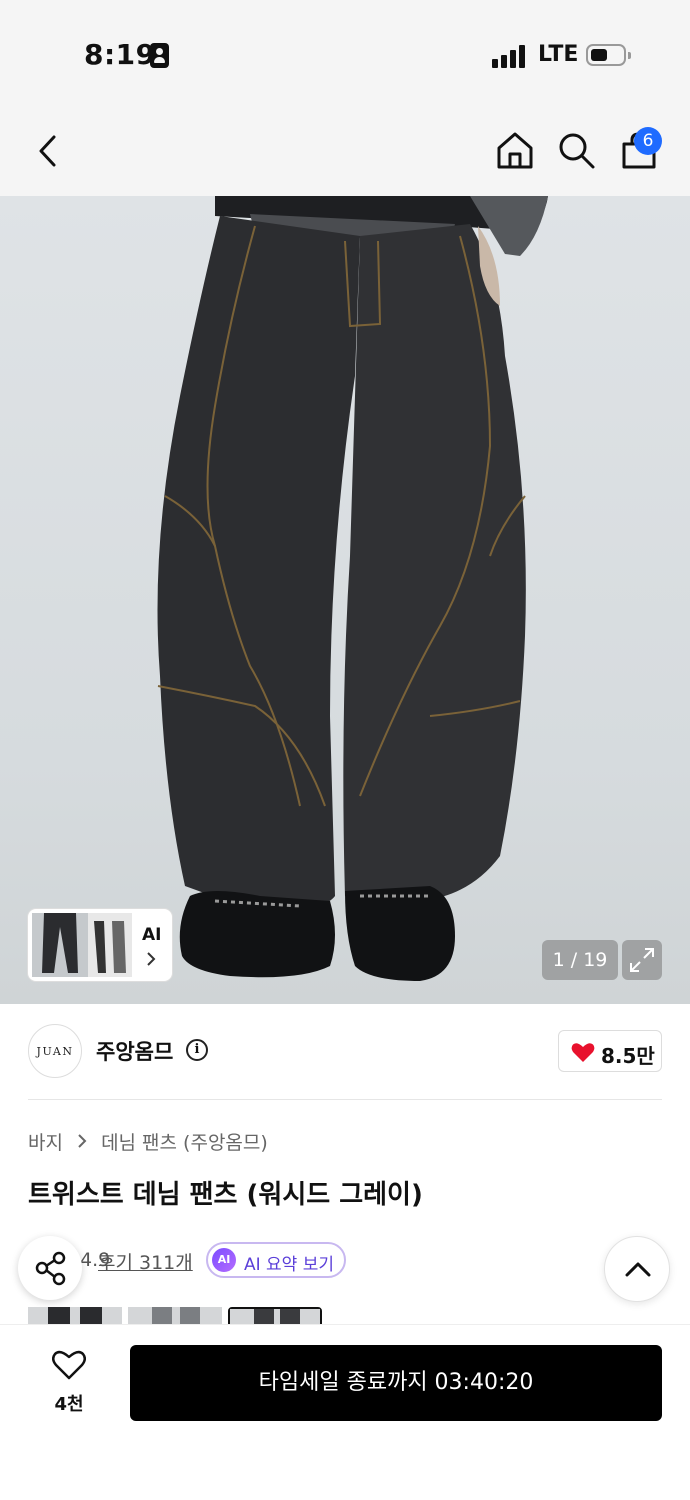 This screenshot has width=690, height=1500. What do you see at coordinates (628, 1056) in the screenshot?
I see `brand-like-count: 8.5만` at bounding box center [628, 1056].